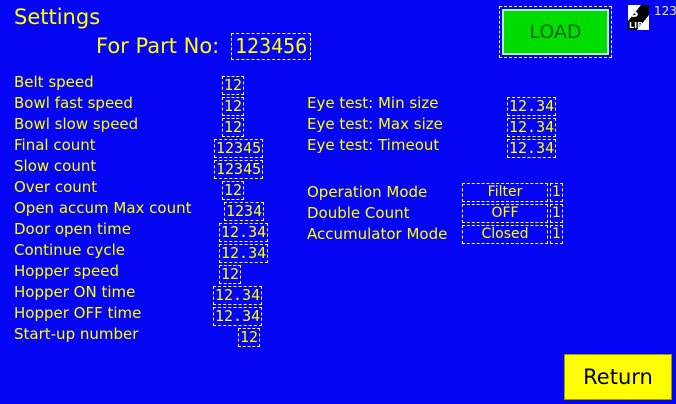 This screenshot has height=404, width=676. I want to click on param-label: Slow count, so click(55, 166).